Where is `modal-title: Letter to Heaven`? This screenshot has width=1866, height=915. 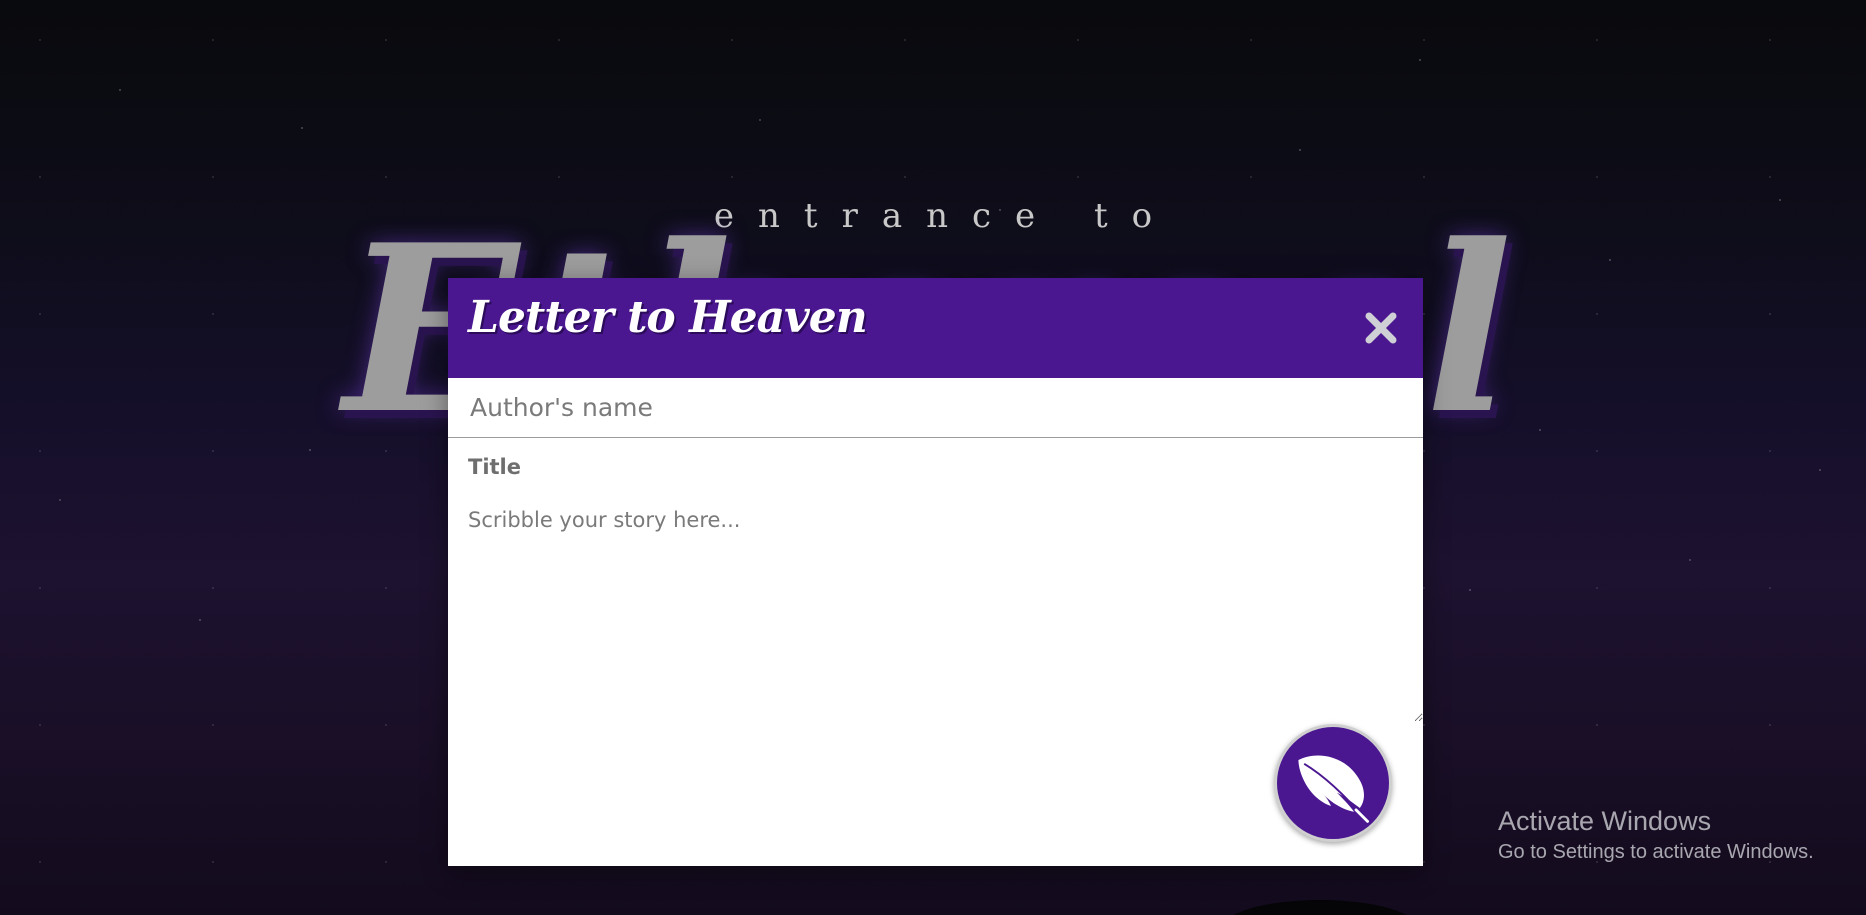 modal-title: Letter to Heaven is located at coordinates (668, 317).